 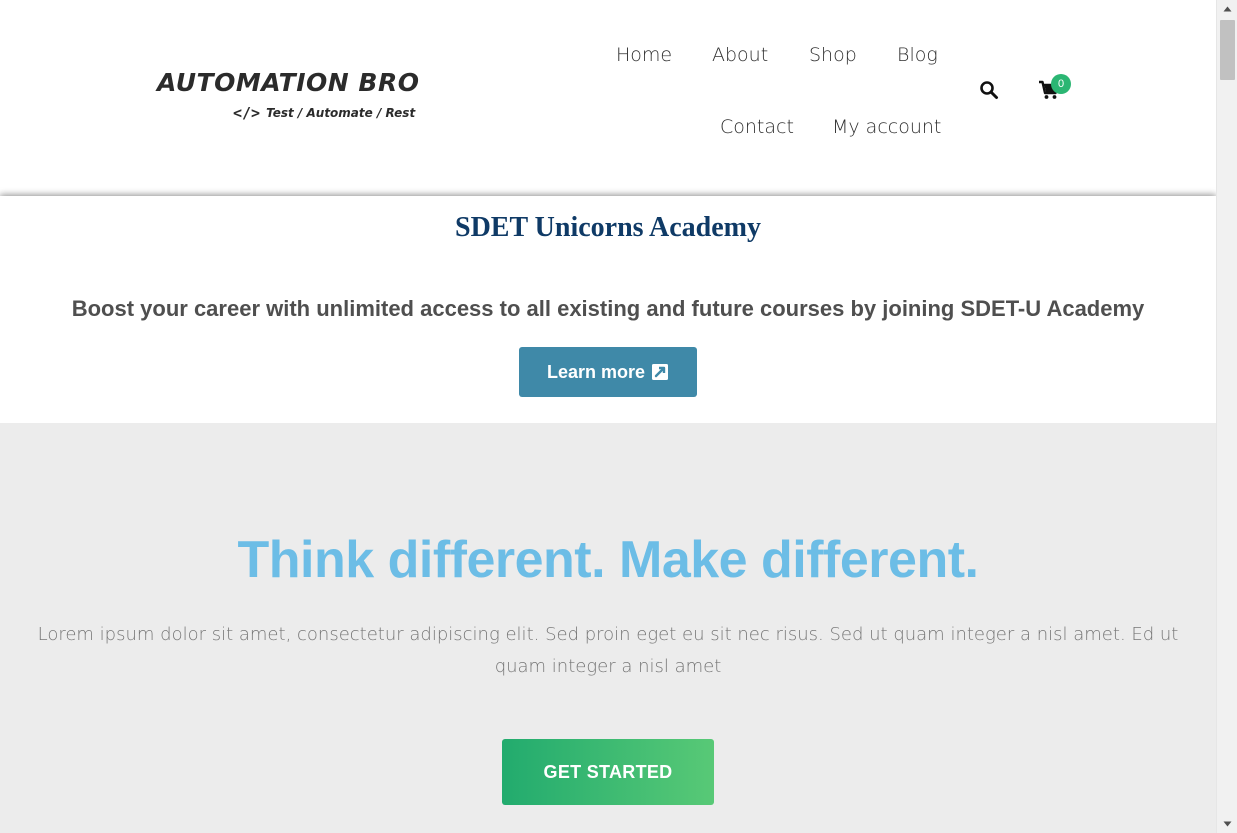 I want to click on learn-more-button: Learn more, so click(x=608, y=372).